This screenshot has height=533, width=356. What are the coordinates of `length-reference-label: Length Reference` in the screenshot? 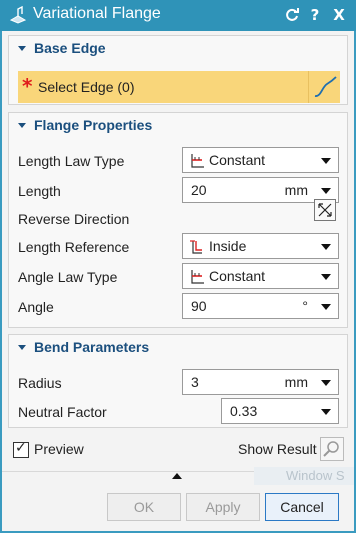 It's located at (74, 247).